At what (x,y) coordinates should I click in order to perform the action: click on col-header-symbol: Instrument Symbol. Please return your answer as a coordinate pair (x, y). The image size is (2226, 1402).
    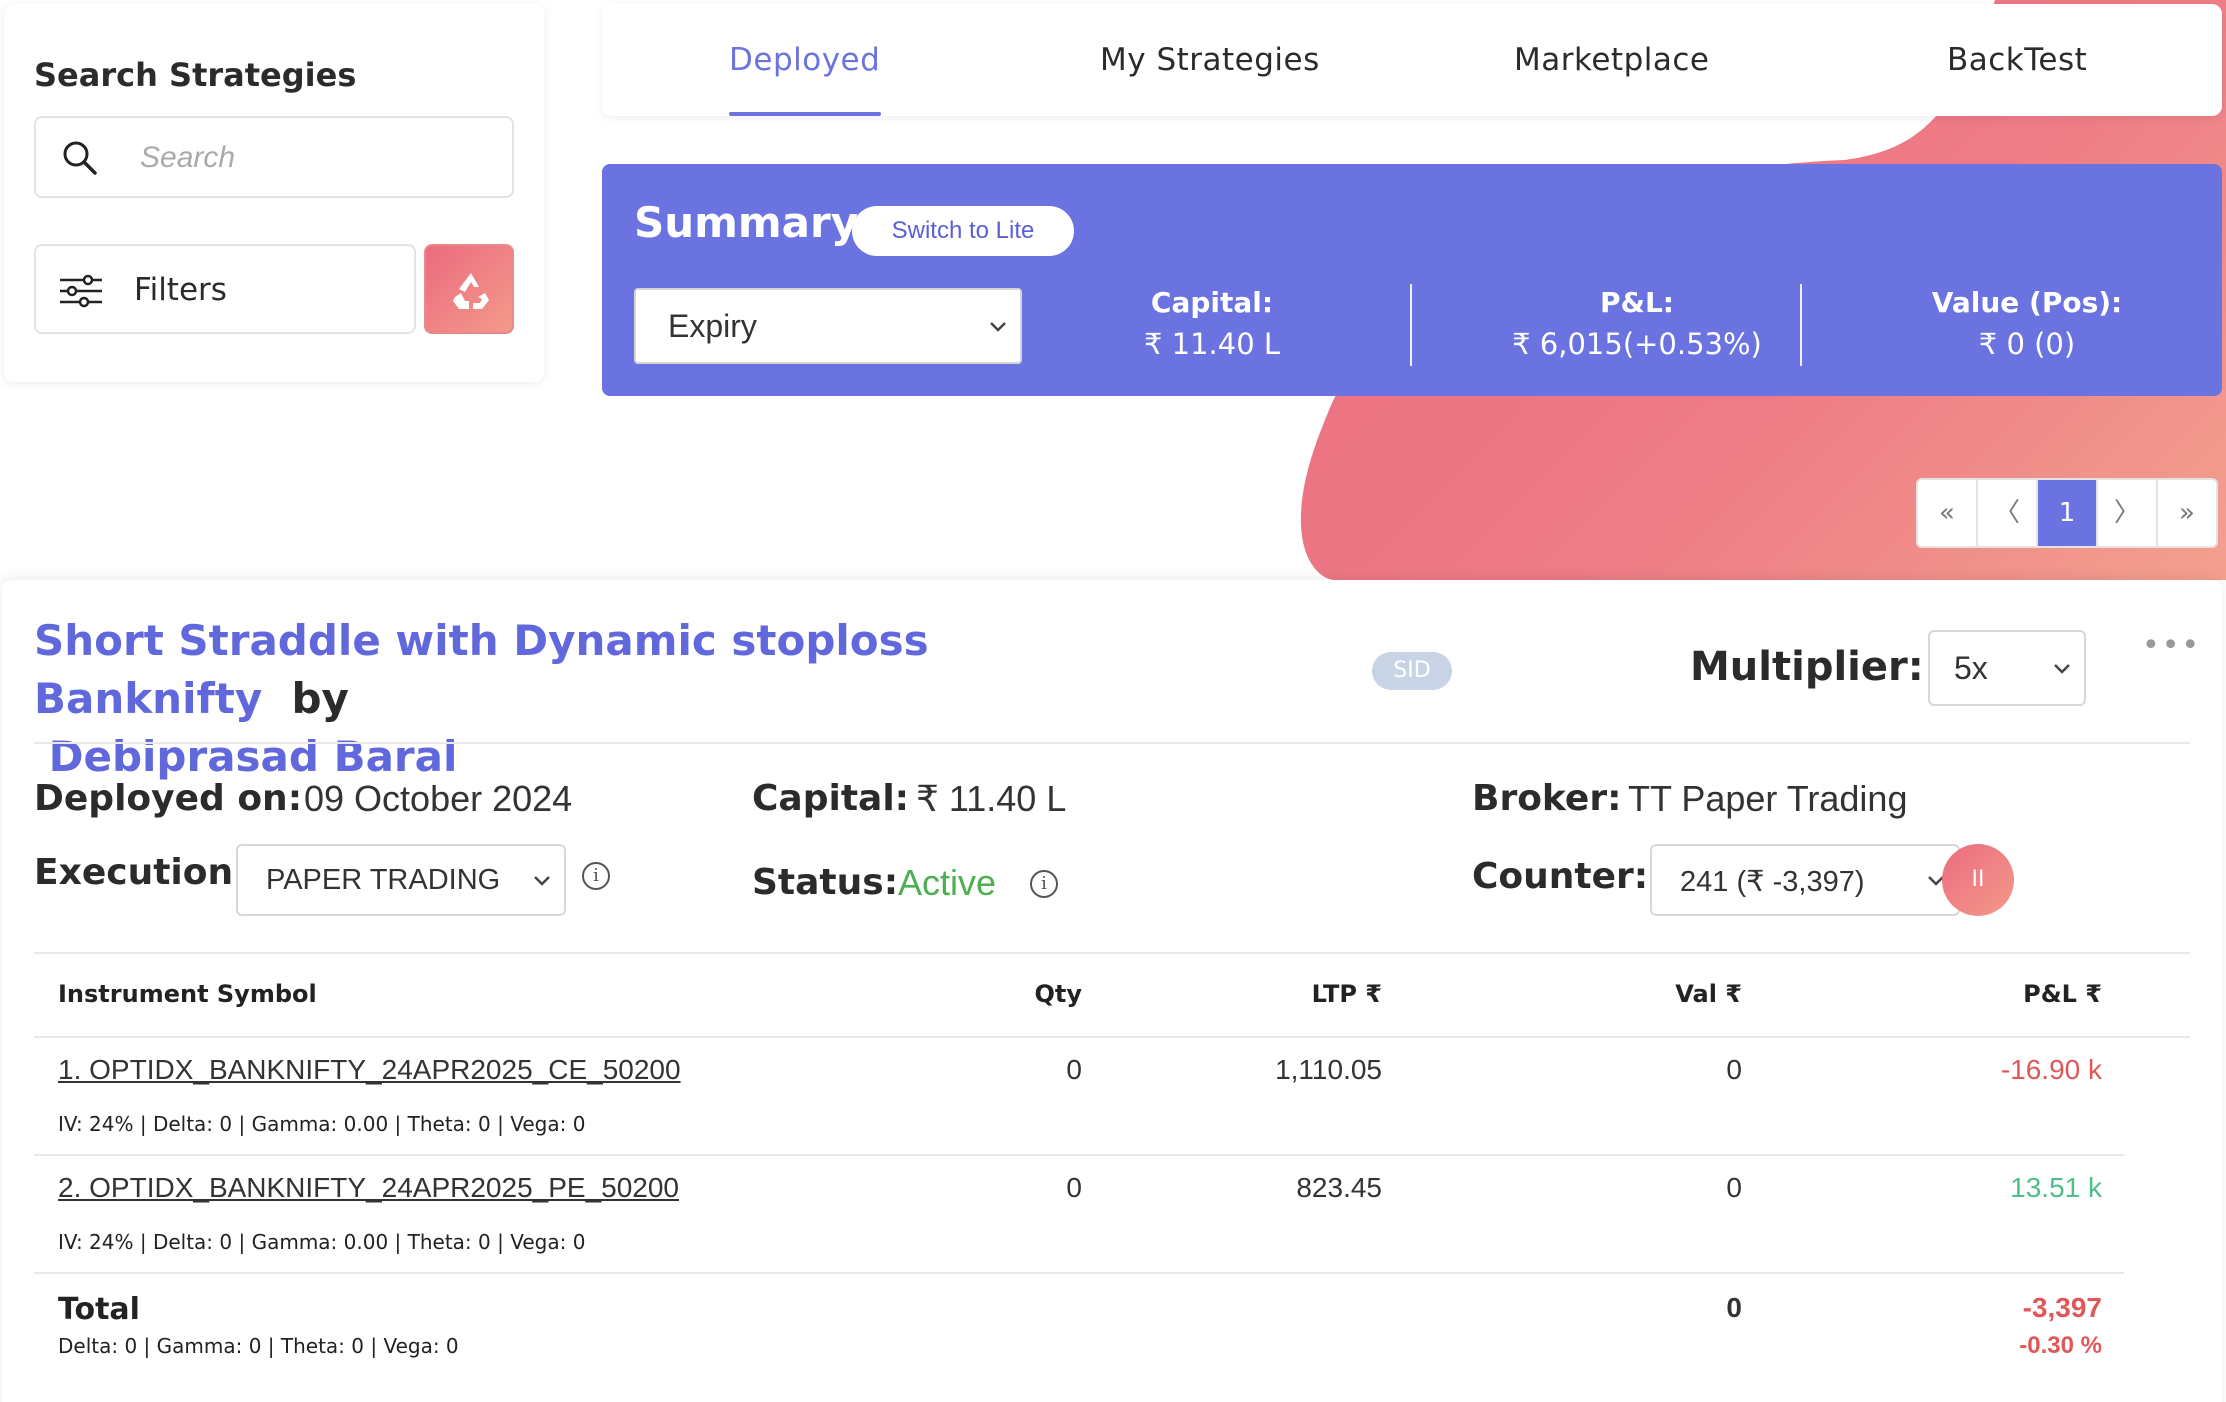
    Looking at the image, I should click on (187, 994).